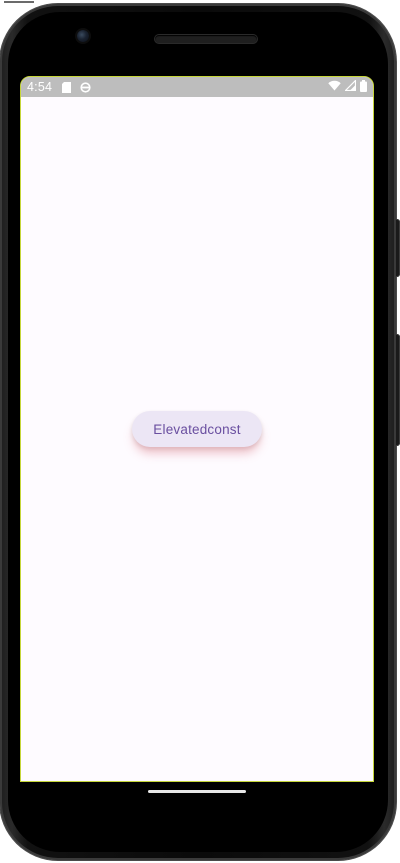  What do you see at coordinates (85, 87) in the screenshot?
I see `sync-icon` at bounding box center [85, 87].